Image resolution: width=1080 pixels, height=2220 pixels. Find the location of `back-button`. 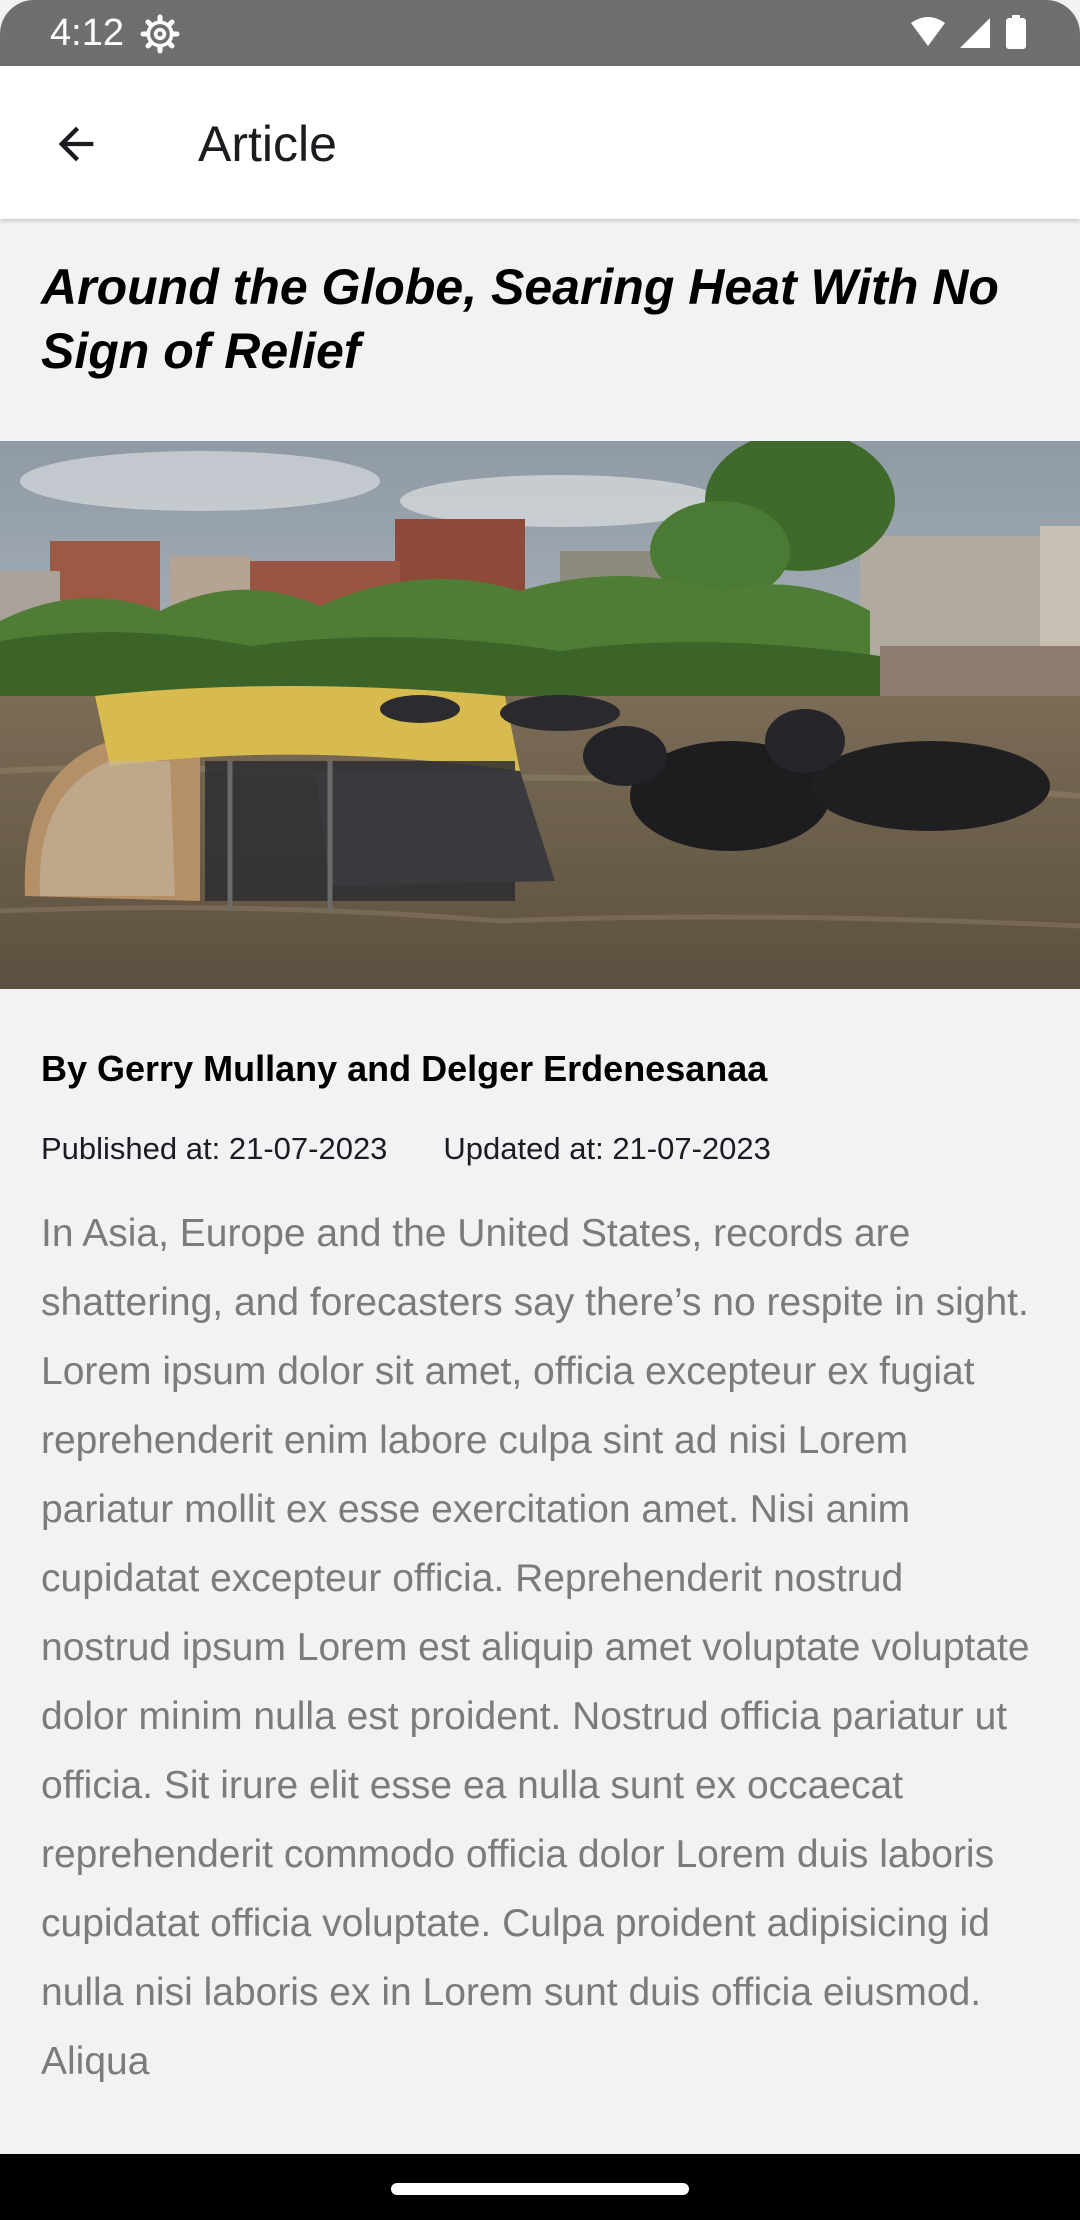

back-button is located at coordinates (76, 144).